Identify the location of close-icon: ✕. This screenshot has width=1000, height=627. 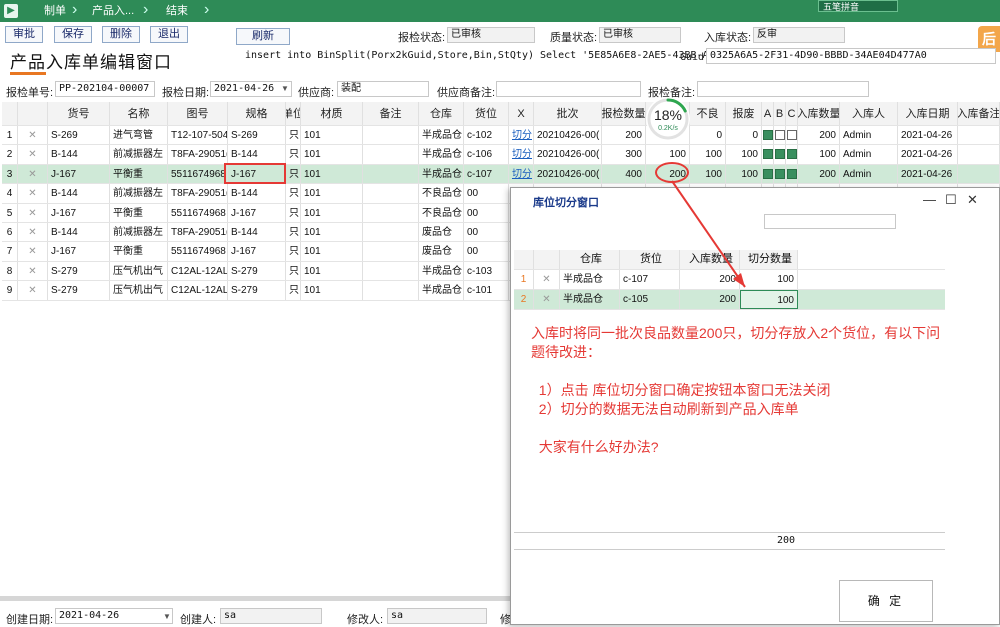
(972, 200).